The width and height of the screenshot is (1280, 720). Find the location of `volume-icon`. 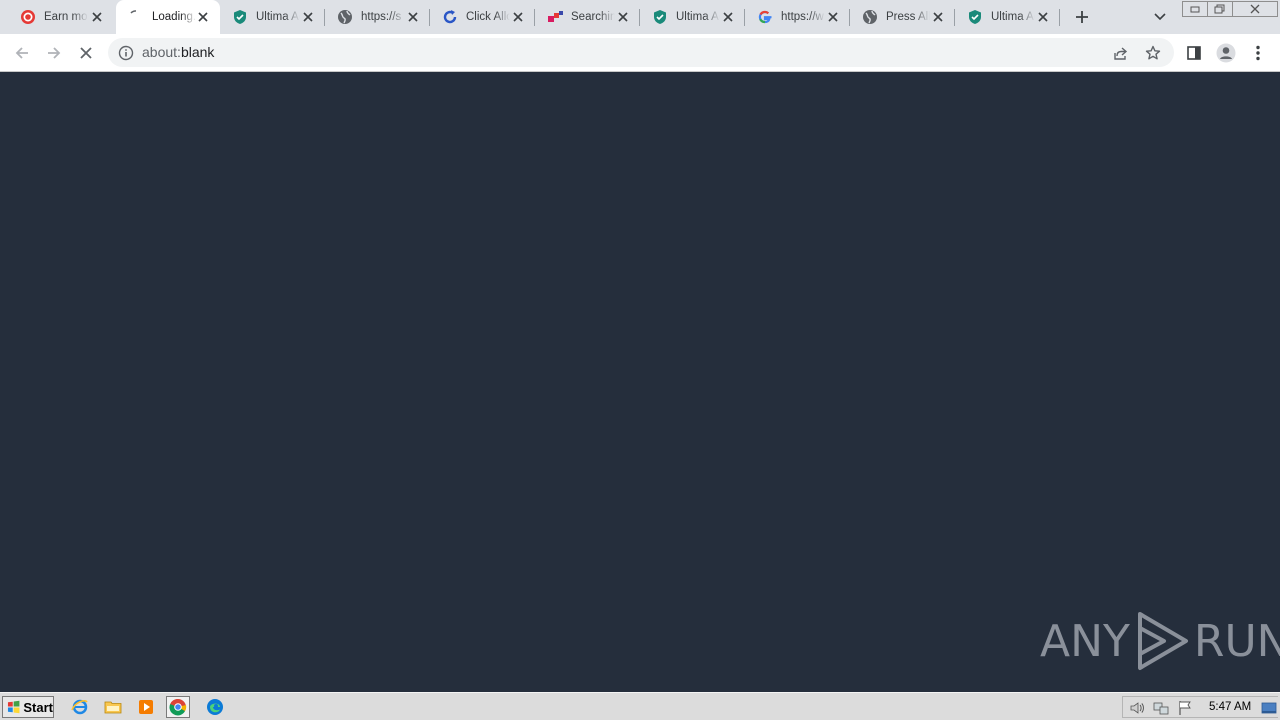

volume-icon is located at coordinates (1137, 708).